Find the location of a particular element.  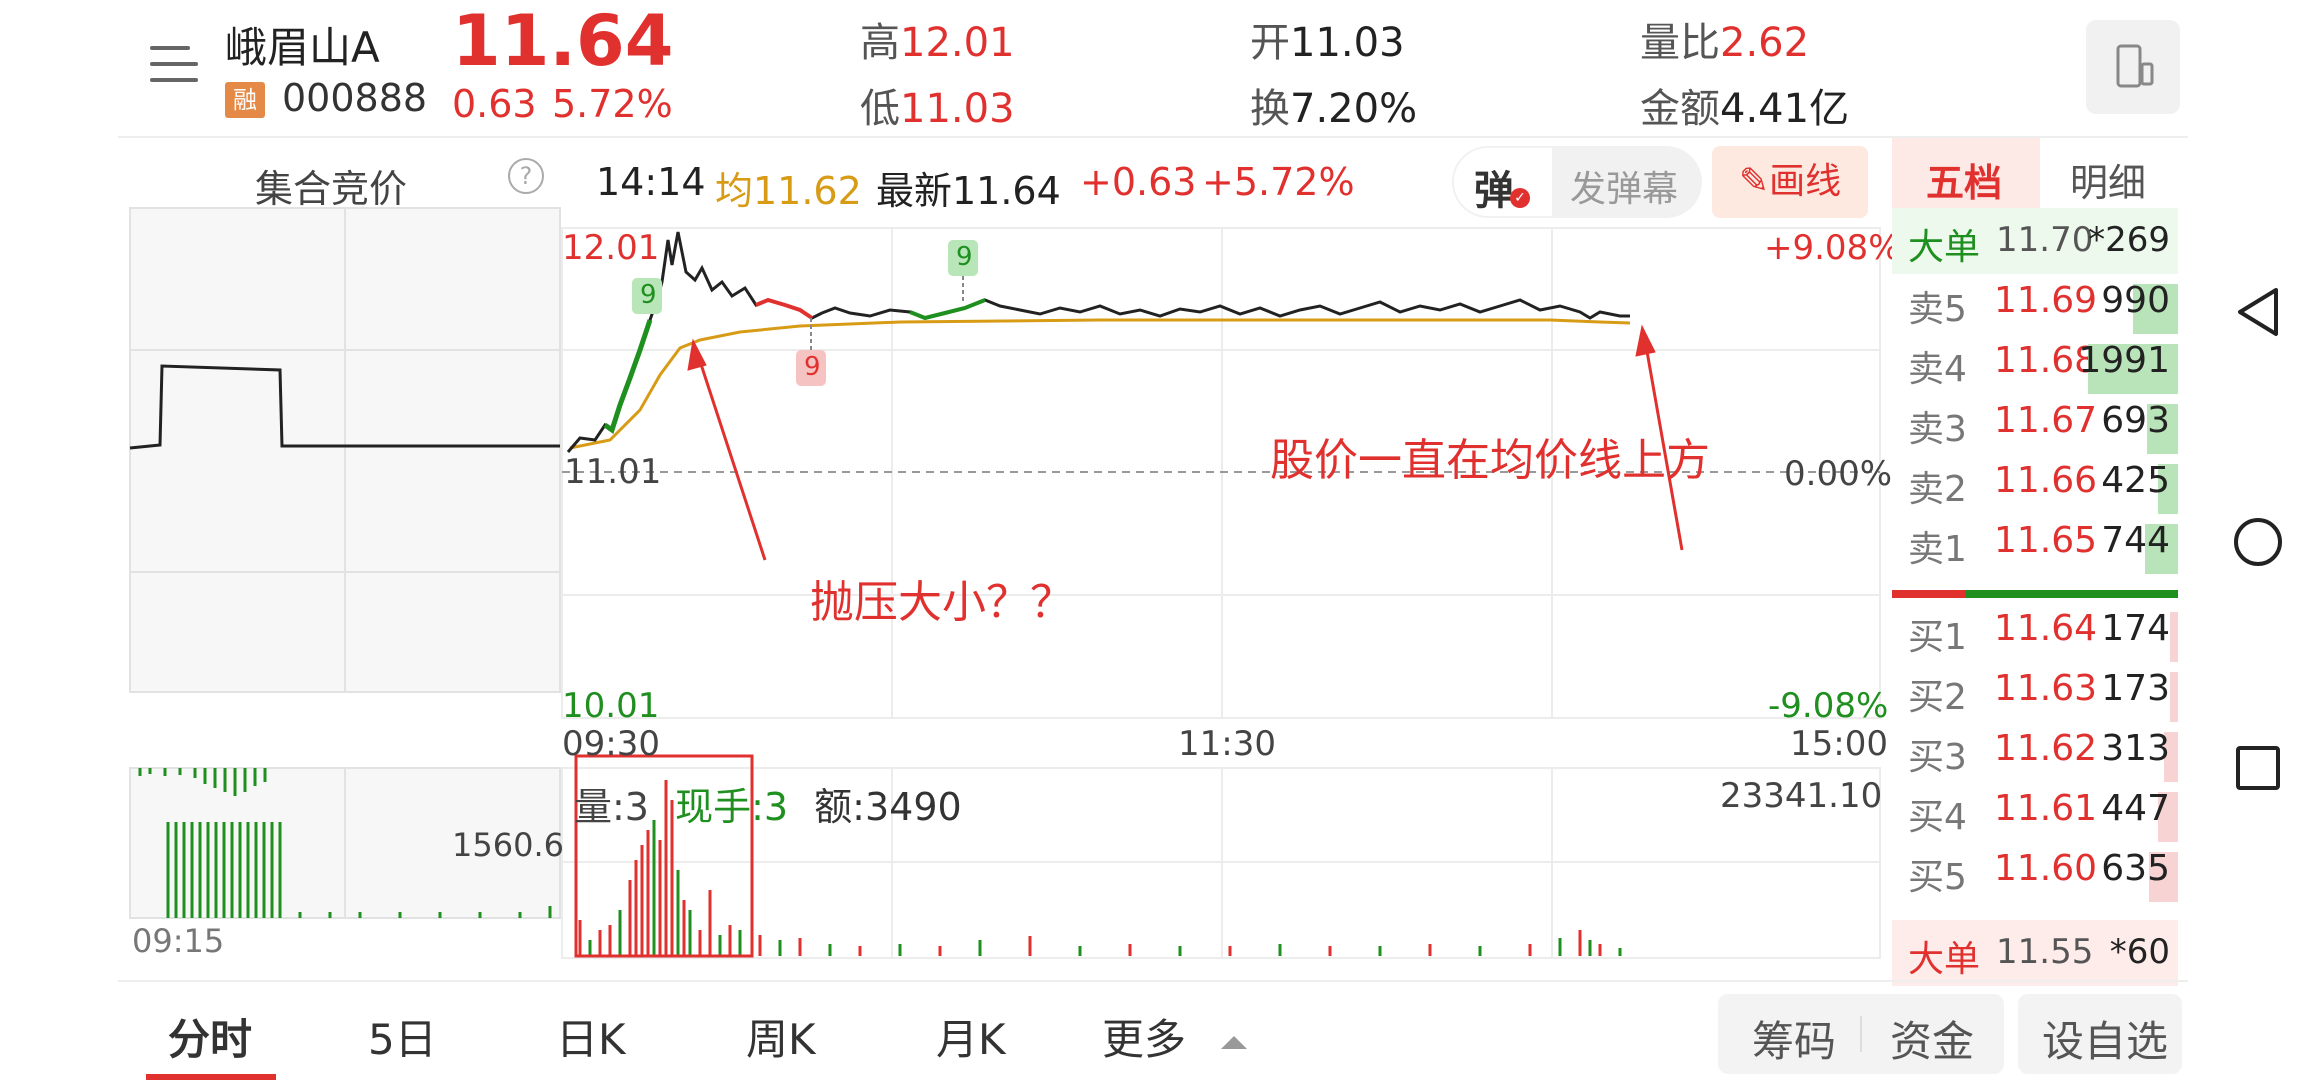

level-price: 11.63 is located at coordinates (2046, 688).